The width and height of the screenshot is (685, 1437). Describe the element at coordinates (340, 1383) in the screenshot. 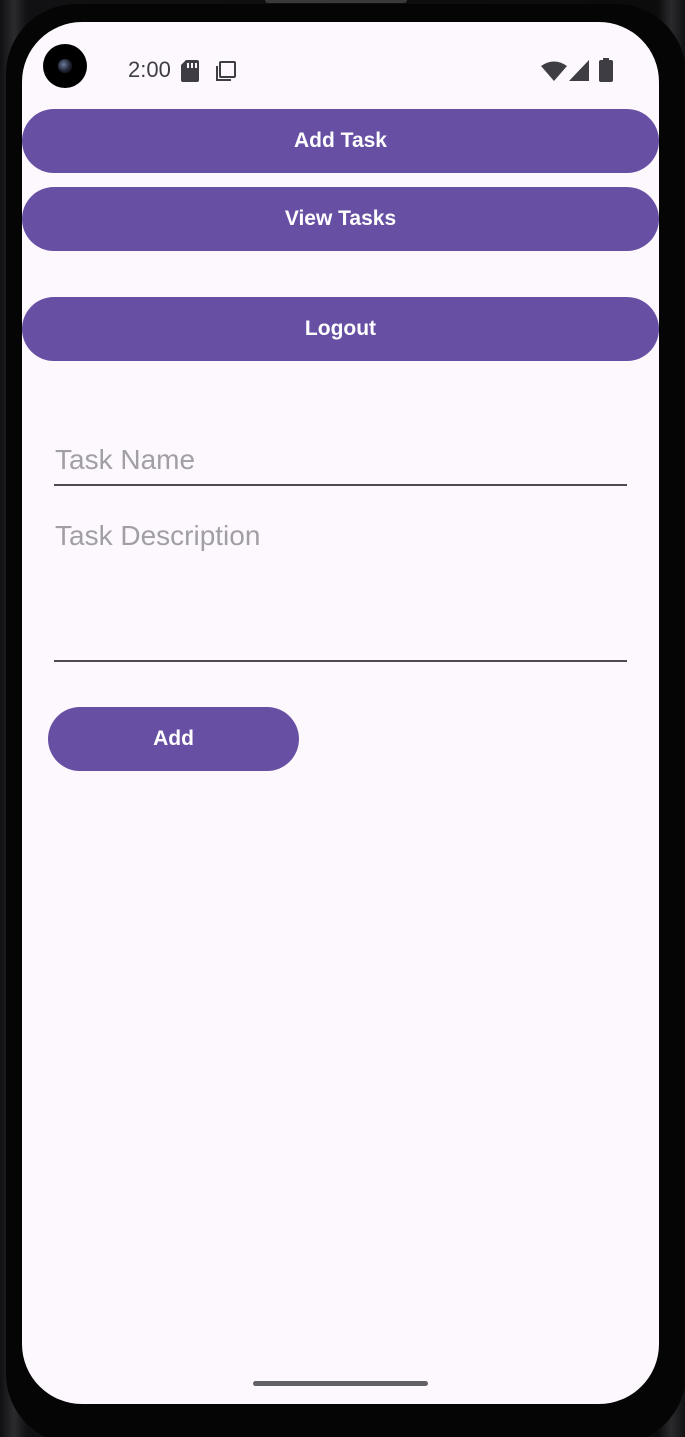

I see `gesture-navigation-bar` at that location.